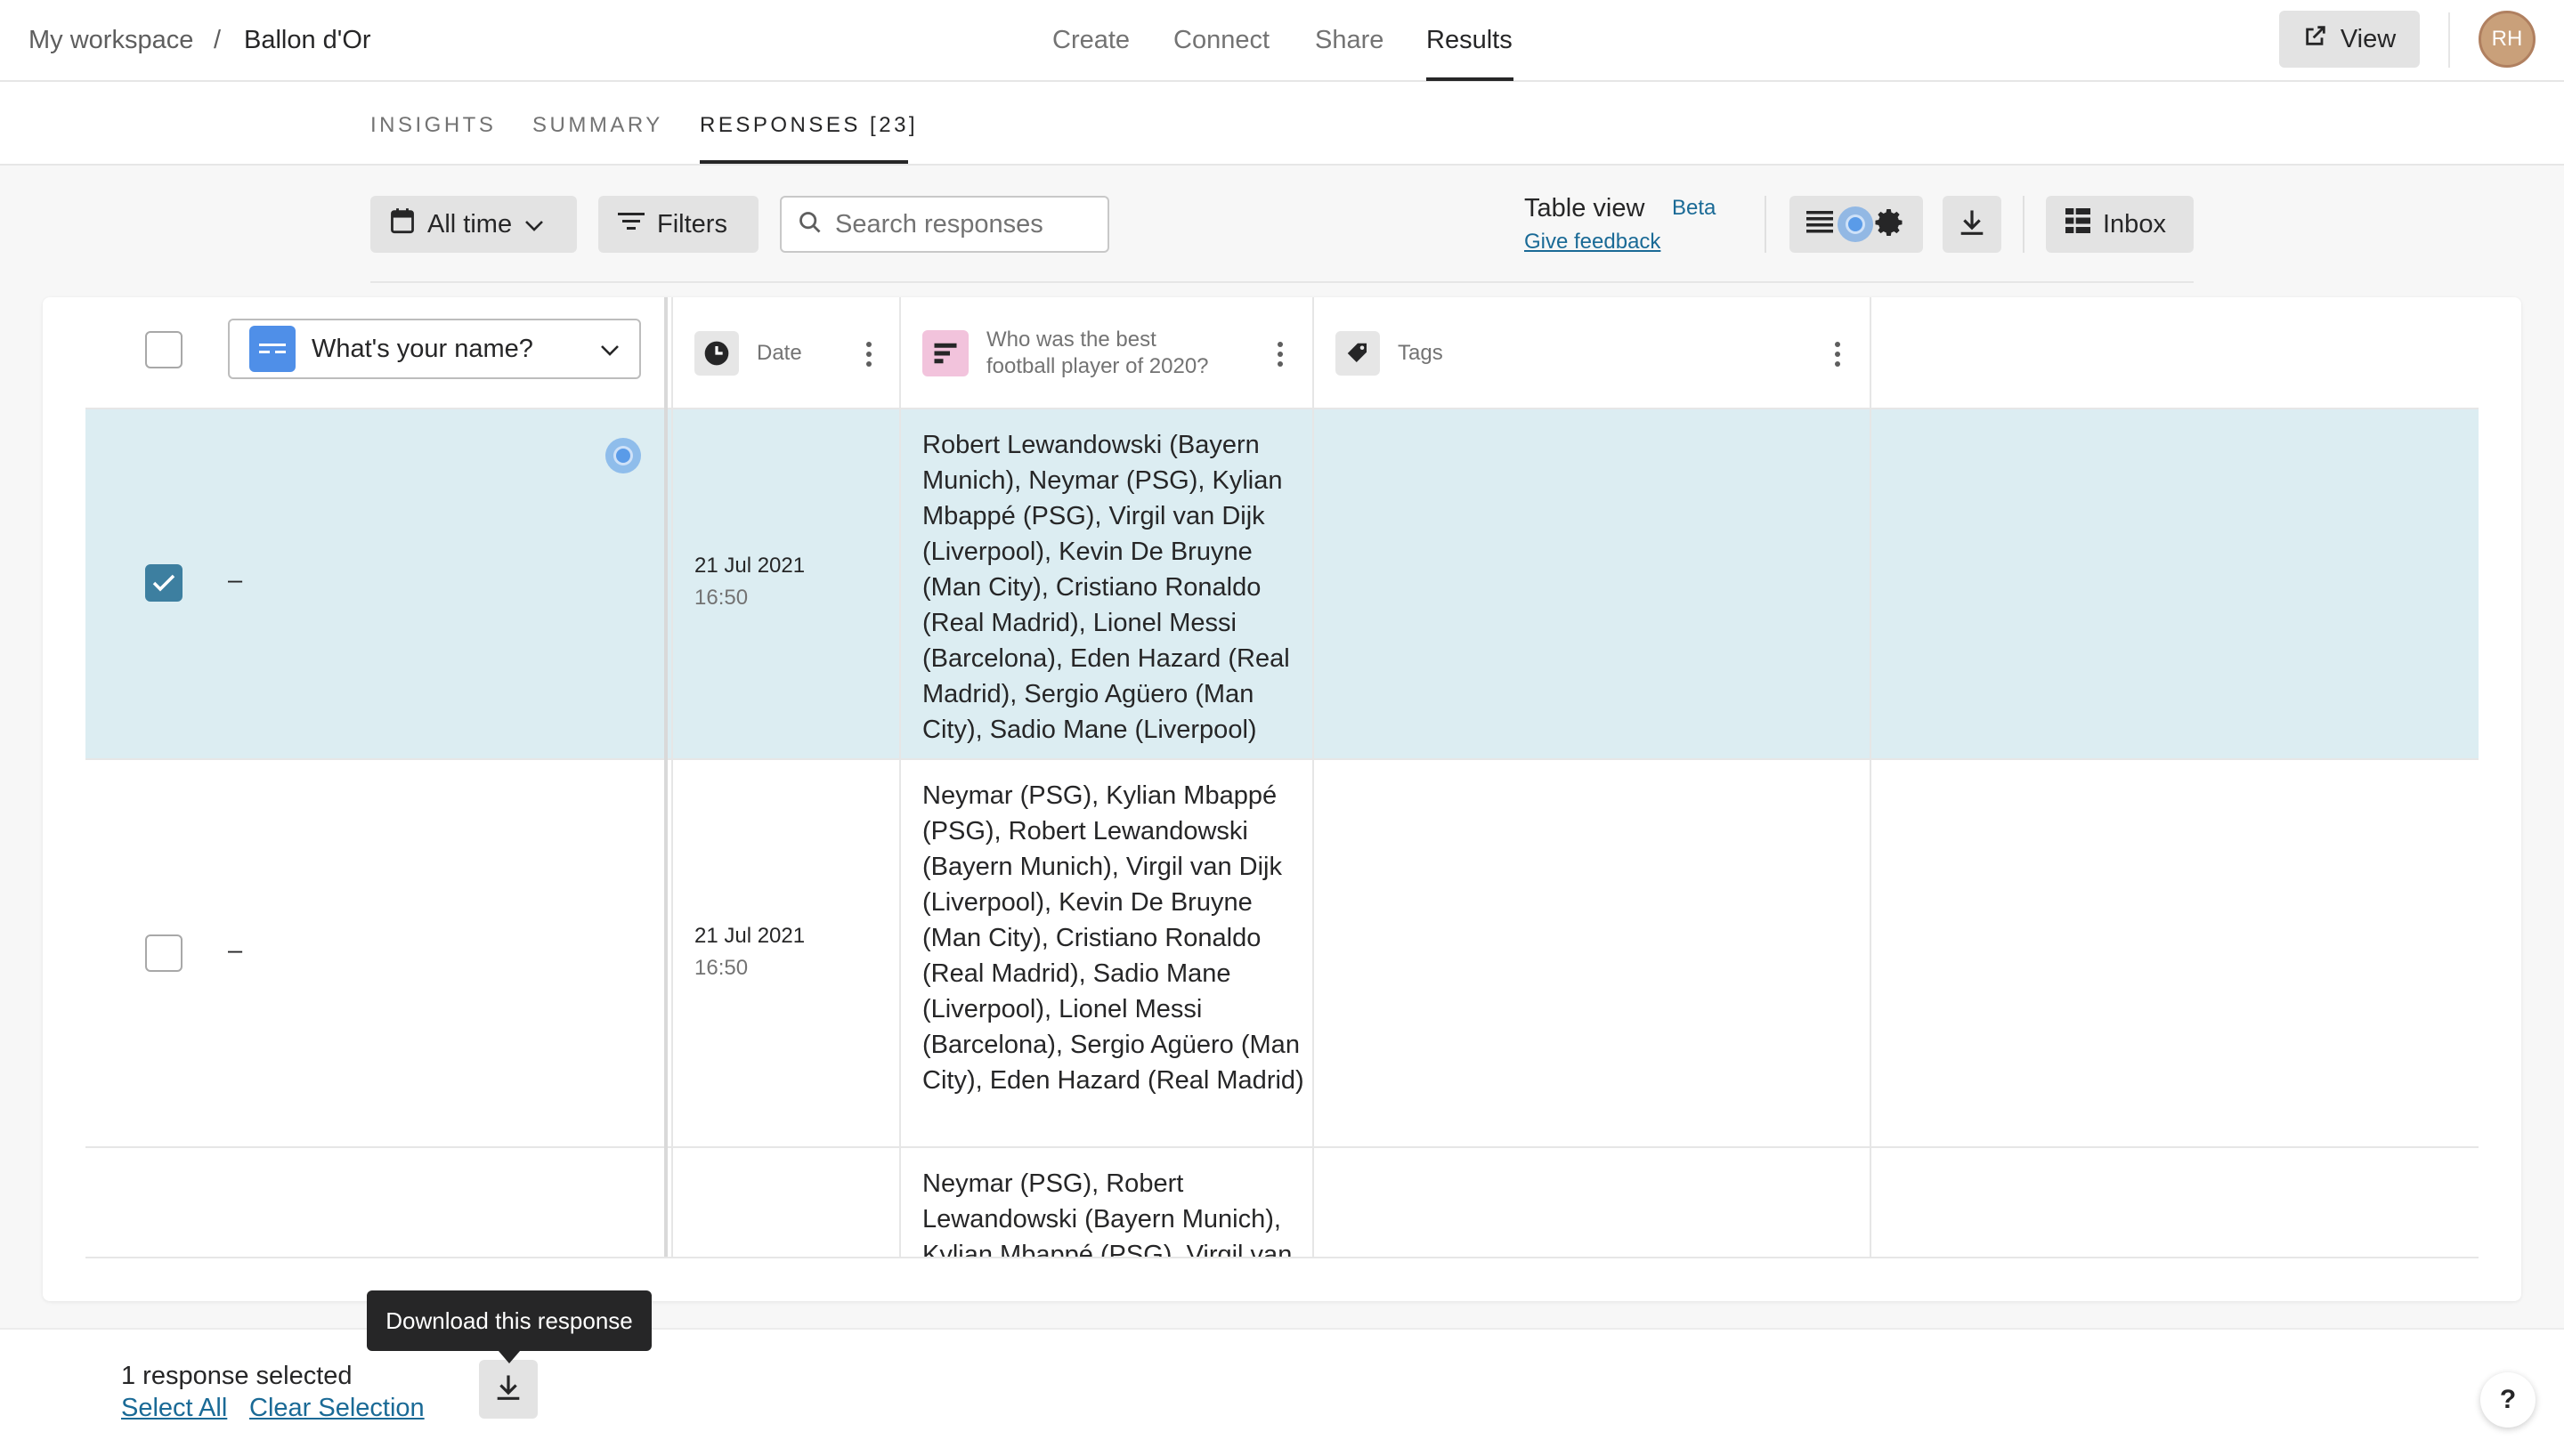 The height and width of the screenshot is (1456, 2564). Describe the element at coordinates (964, 224) in the screenshot. I see `search-input` at that location.